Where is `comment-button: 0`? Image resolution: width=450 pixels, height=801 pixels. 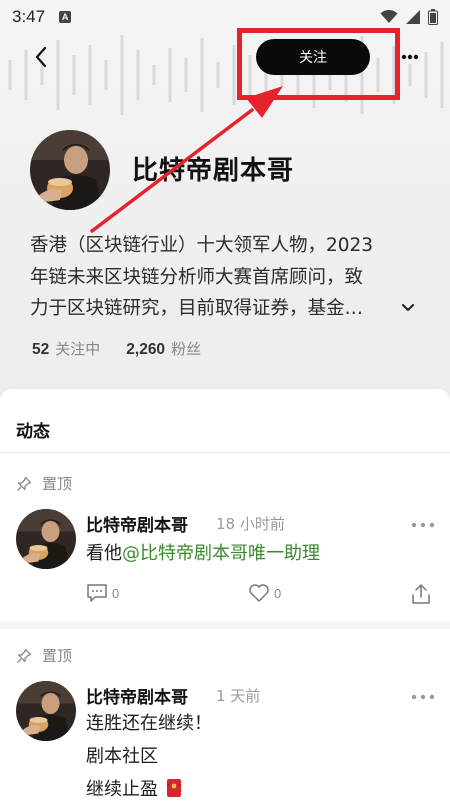
comment-button: 0 is located at coordinates (102, 593).